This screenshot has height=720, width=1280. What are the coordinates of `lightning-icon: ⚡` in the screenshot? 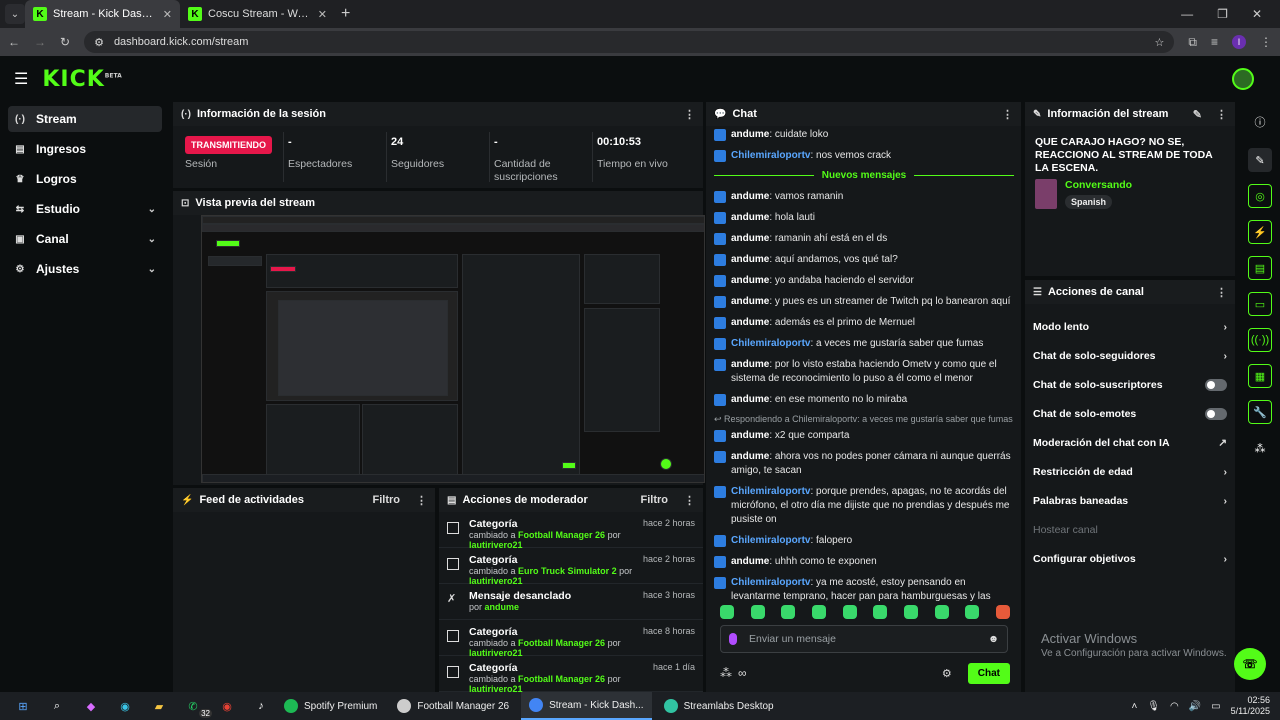 It's located at (1260, 232).